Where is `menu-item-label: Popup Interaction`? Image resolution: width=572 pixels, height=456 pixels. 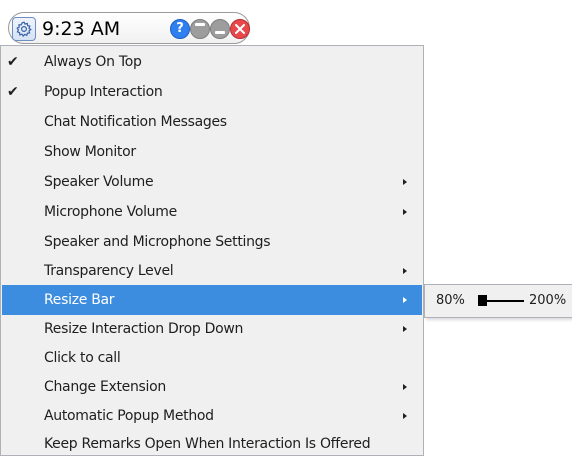
menu-item-label: Popup Interaction is located at coordinates (103, 92).